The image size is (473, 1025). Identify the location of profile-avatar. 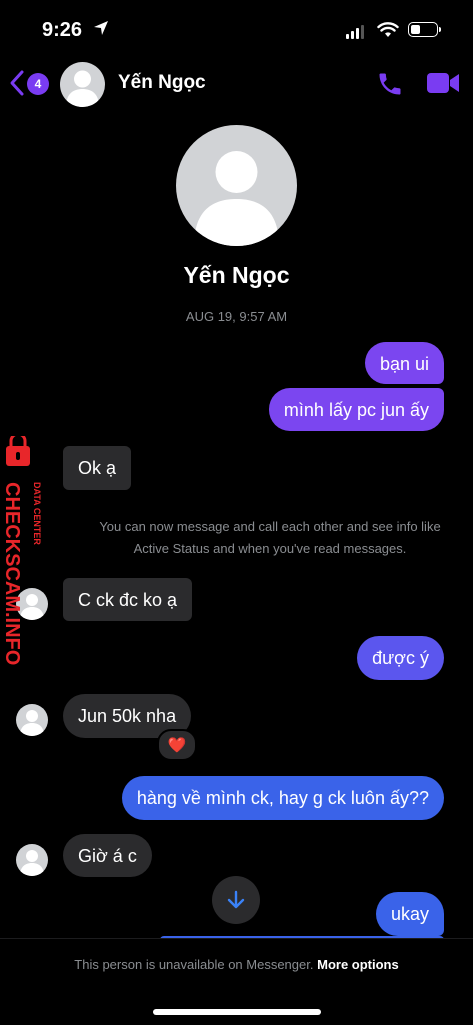
(236, 185).